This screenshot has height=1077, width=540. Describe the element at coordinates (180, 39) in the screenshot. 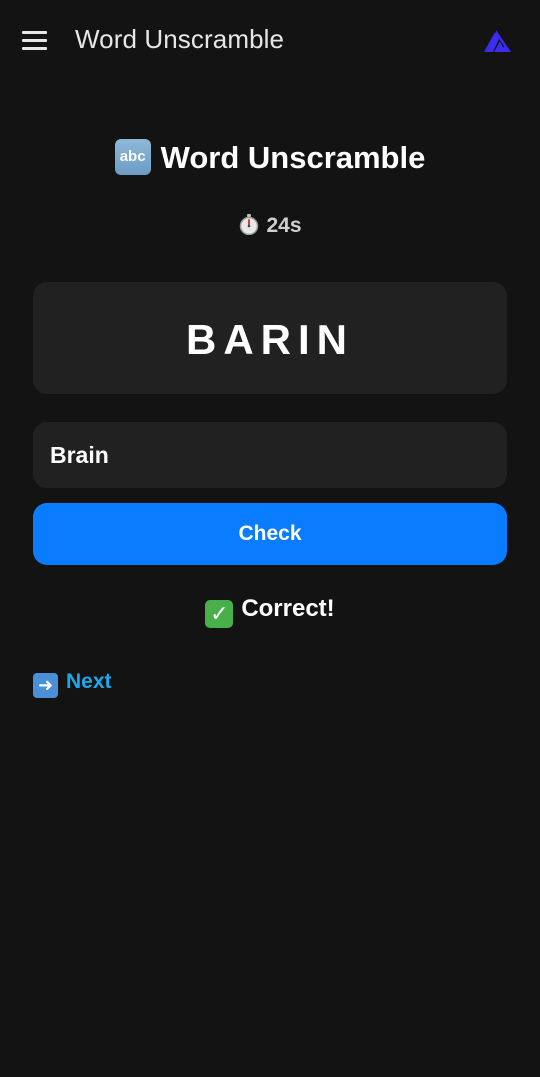

I see `app-title: Word Unscramble` at that location.